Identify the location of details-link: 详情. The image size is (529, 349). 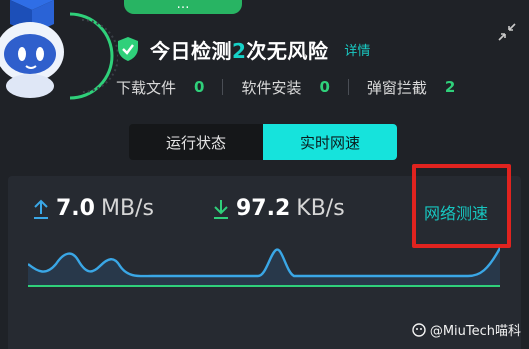
(357, 49).